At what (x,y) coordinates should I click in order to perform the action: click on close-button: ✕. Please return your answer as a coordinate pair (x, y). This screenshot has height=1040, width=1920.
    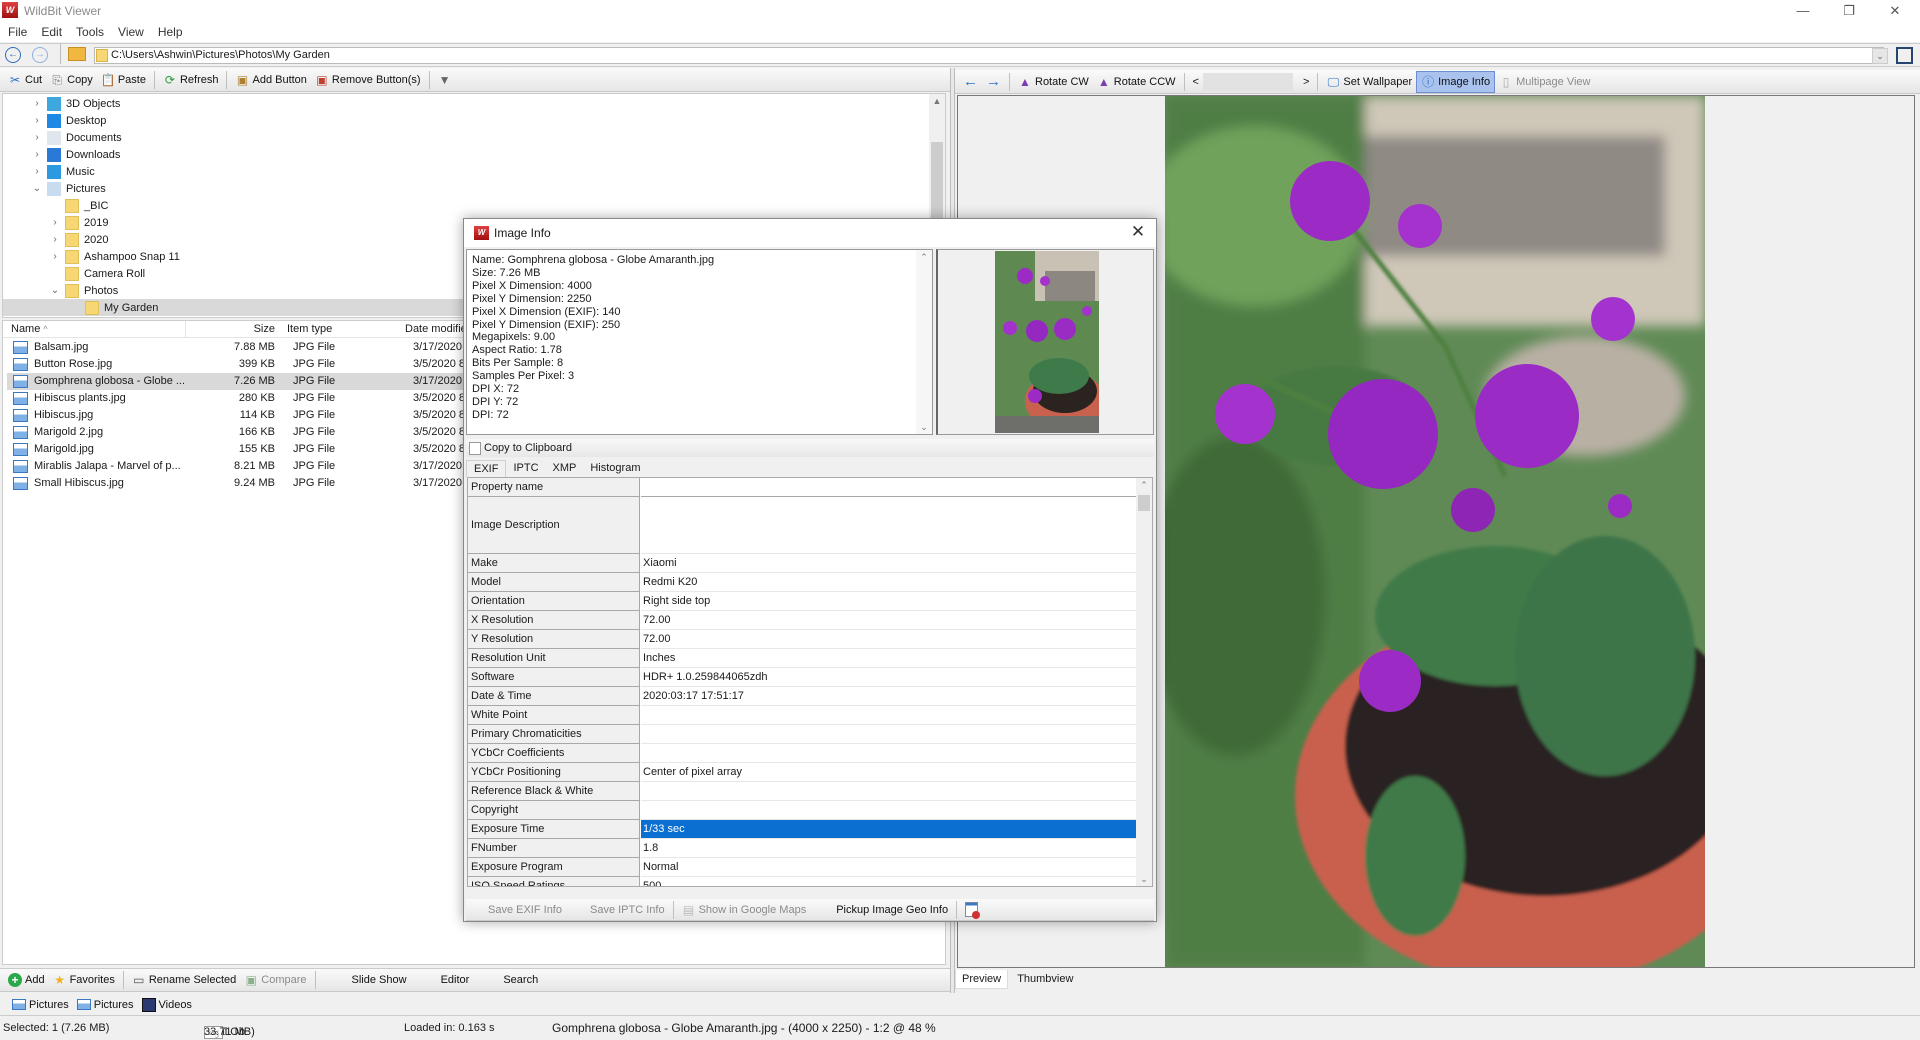
    Looking at the image, I should click on (1895, 11).